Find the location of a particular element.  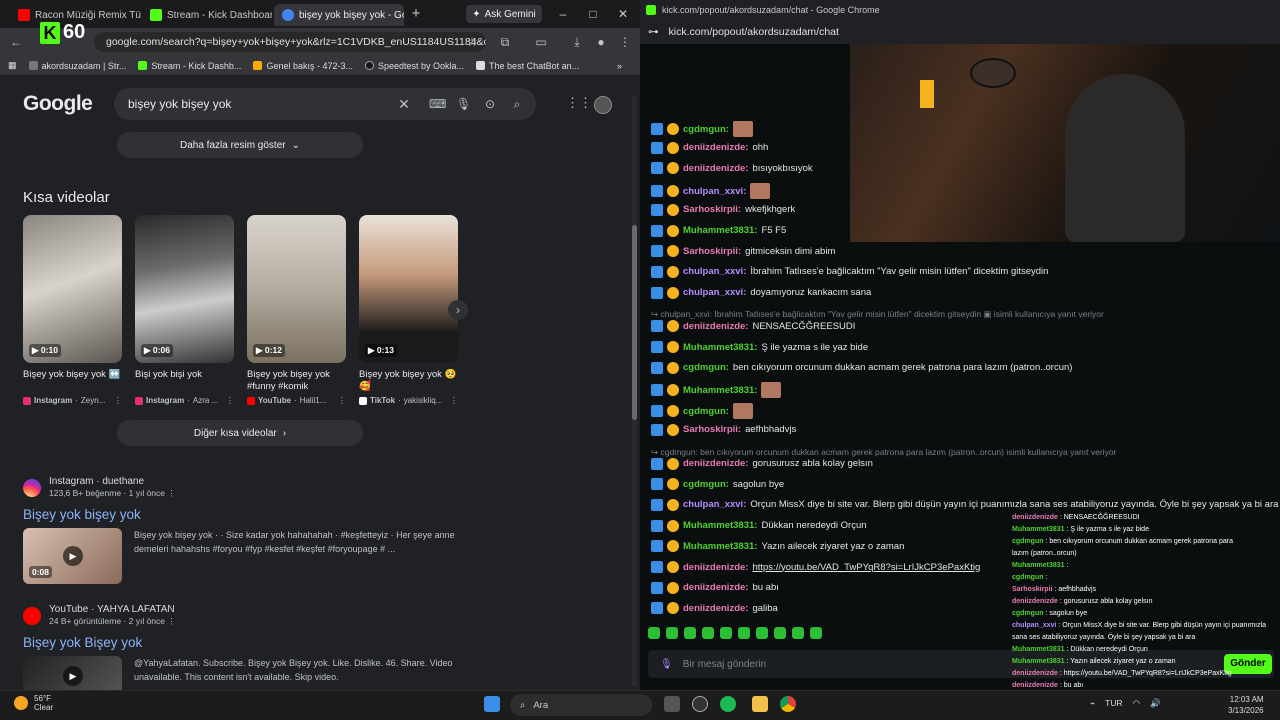

tab-kick-dashboard: Stream - Kick Dashboar× is located at coordinates (207, 15).